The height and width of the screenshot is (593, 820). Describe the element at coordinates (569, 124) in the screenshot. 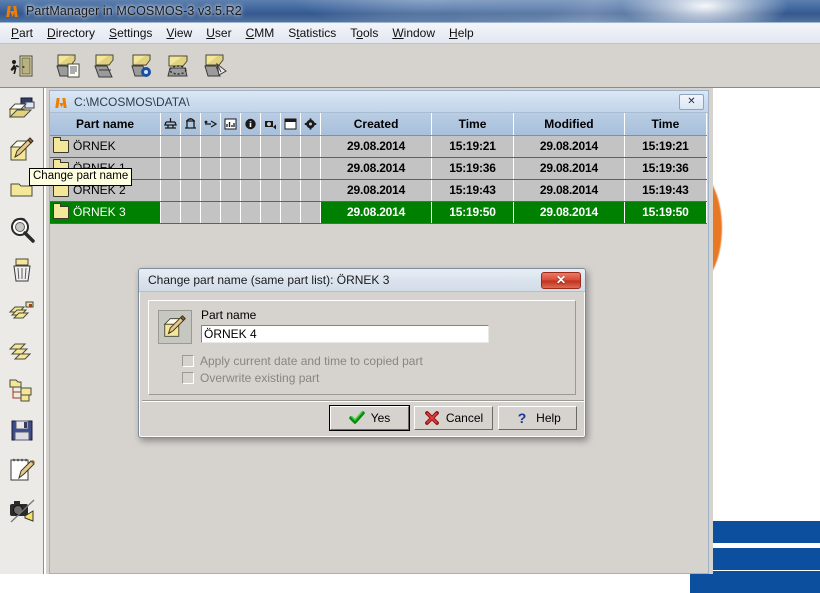

I see `column-header-modified: Modified` at that location.